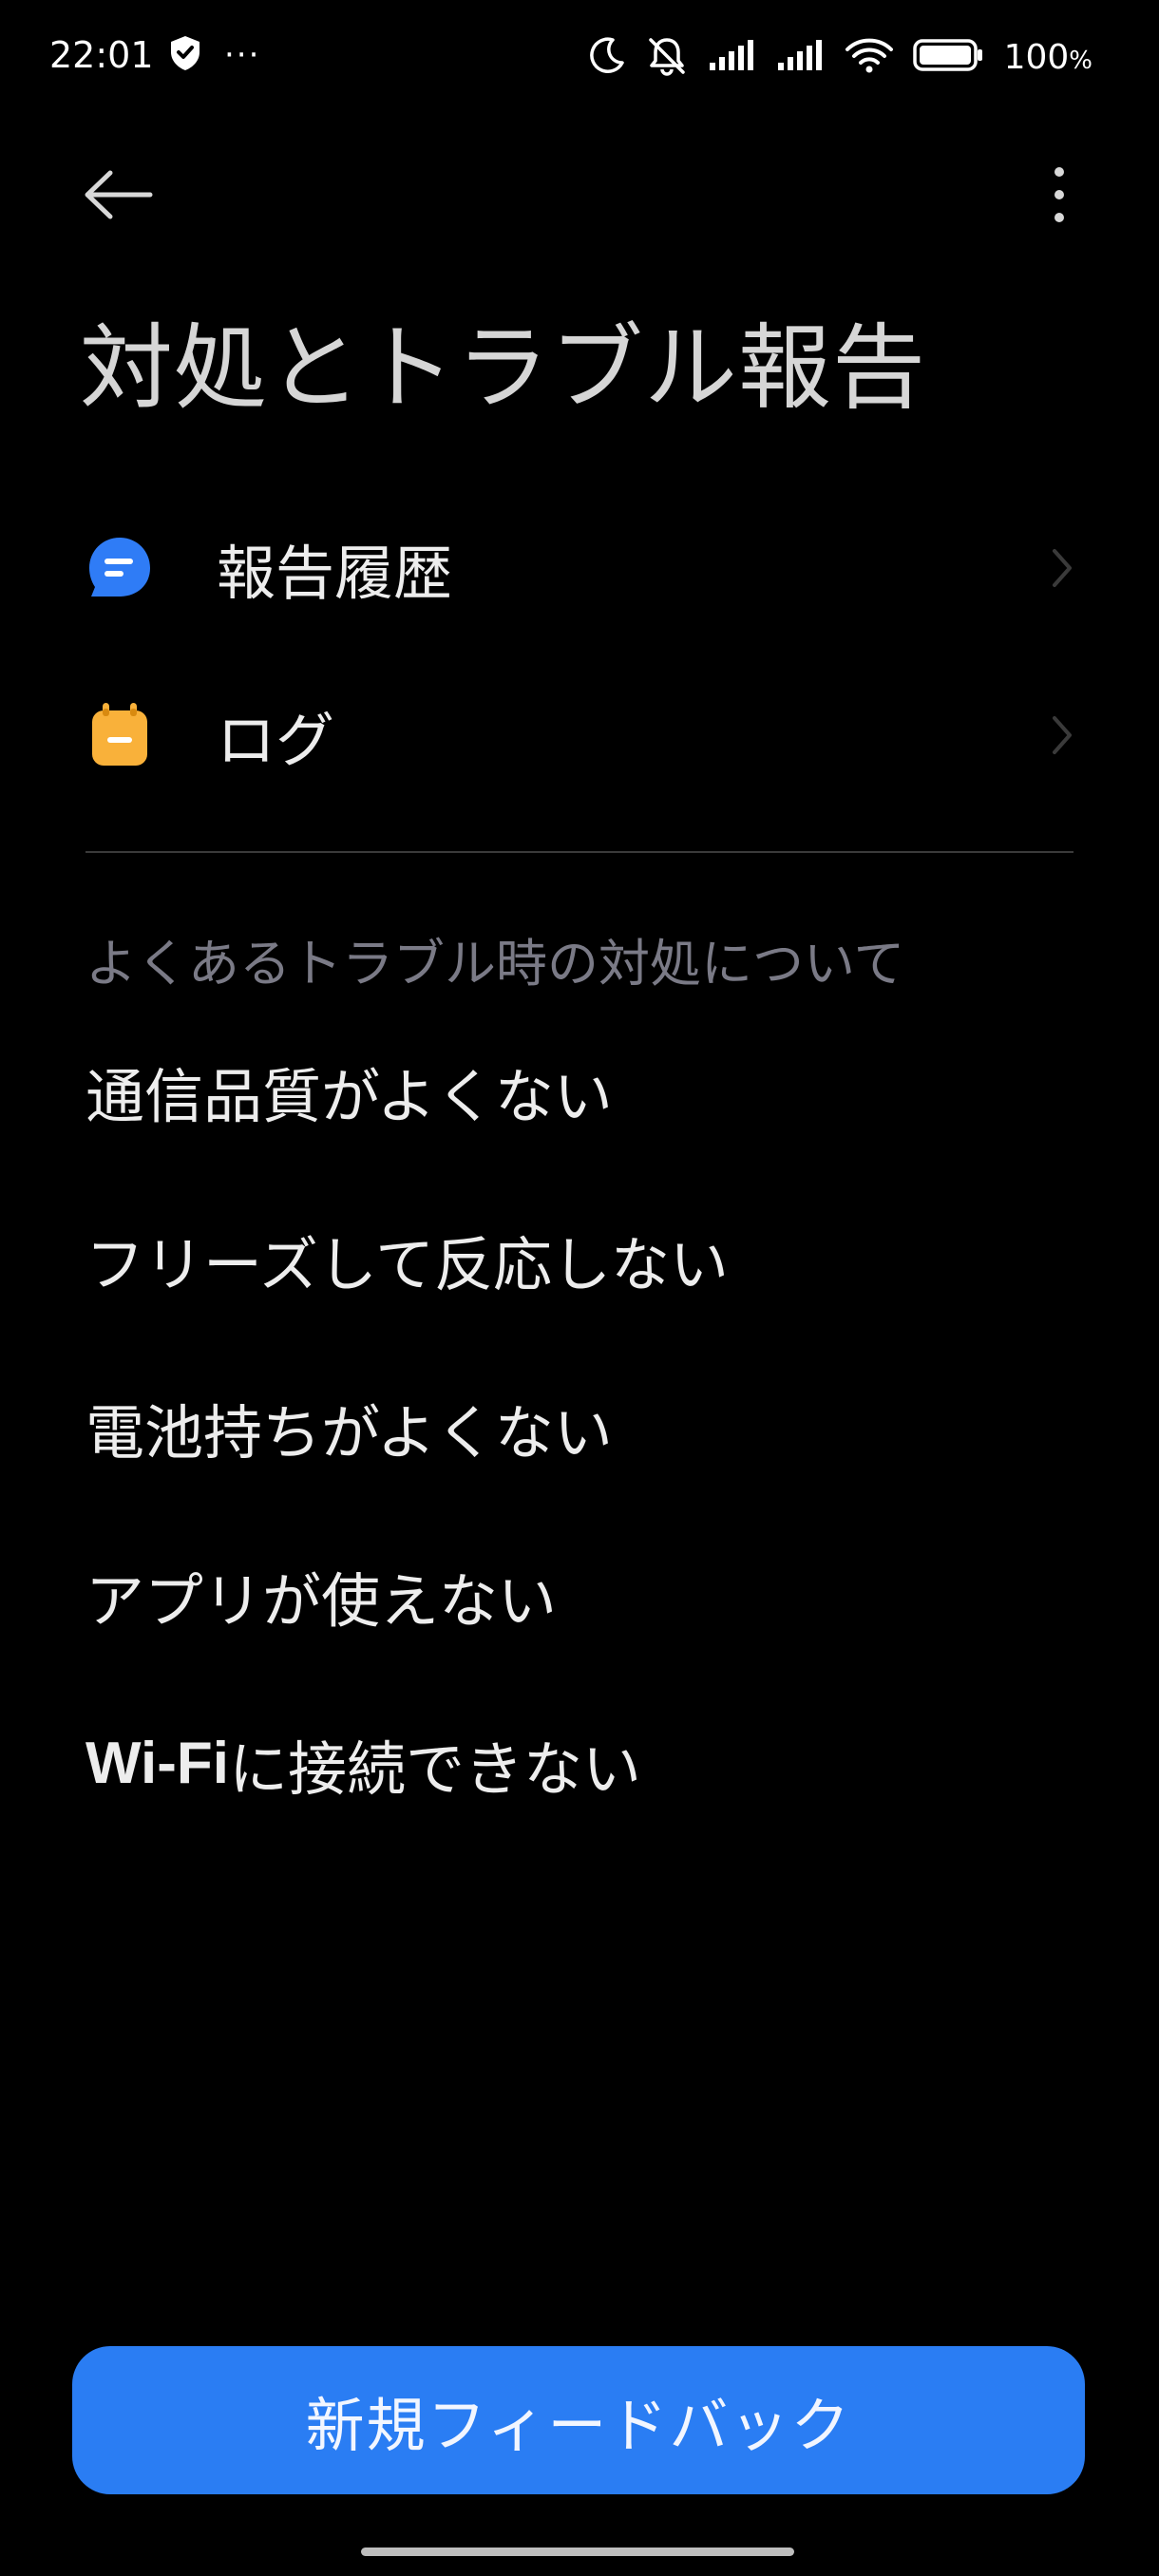 The height and width of the screenshot is (2576, 1159). Describe the element at coordinates (579, 735) in the screenshot. I see `menu-item-log: ログ` at that location.